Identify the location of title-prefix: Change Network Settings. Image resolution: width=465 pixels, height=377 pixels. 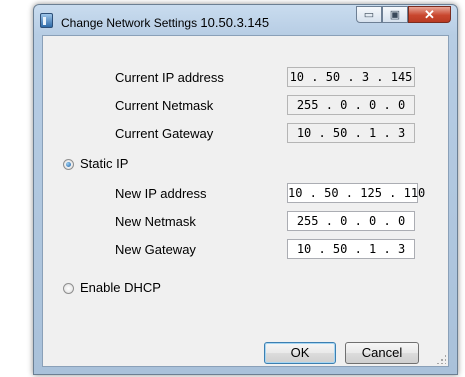
(129, 23).